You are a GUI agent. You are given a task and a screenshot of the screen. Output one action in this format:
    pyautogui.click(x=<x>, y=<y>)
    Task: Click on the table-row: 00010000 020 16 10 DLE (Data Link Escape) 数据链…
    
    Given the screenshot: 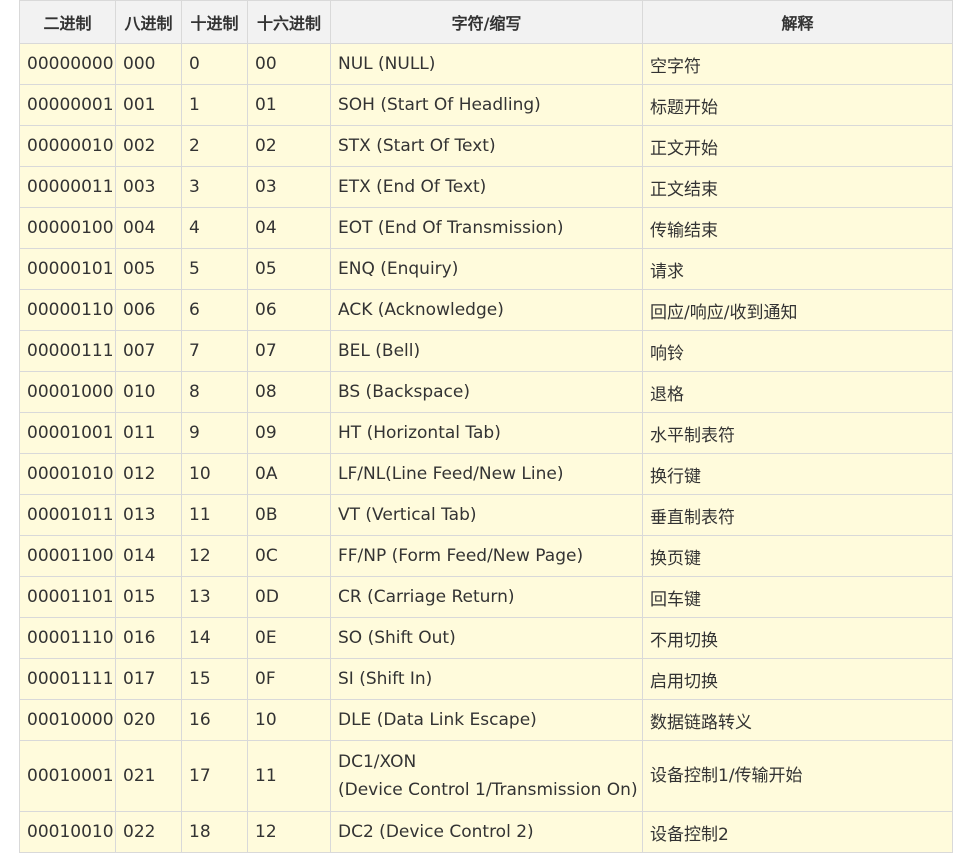 What is the action you would take?
    pyautogui.click(x=486, y=720)
    